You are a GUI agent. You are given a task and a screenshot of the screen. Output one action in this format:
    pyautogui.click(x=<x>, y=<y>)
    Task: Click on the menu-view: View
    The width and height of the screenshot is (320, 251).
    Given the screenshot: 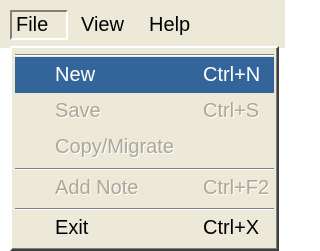 What is the action you would take?
    pyautogui.click(x=102, y=25)
    